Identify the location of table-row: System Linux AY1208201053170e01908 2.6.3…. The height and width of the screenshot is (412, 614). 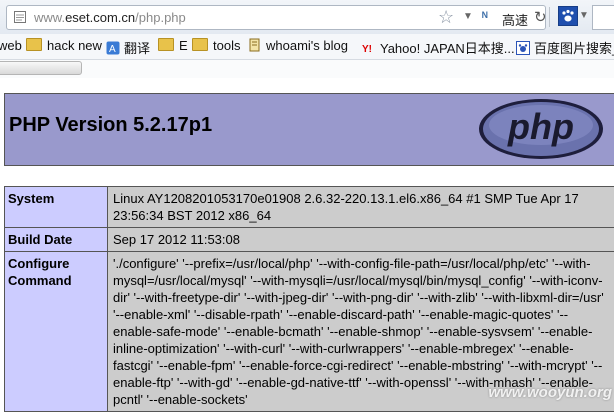
(309, 207).